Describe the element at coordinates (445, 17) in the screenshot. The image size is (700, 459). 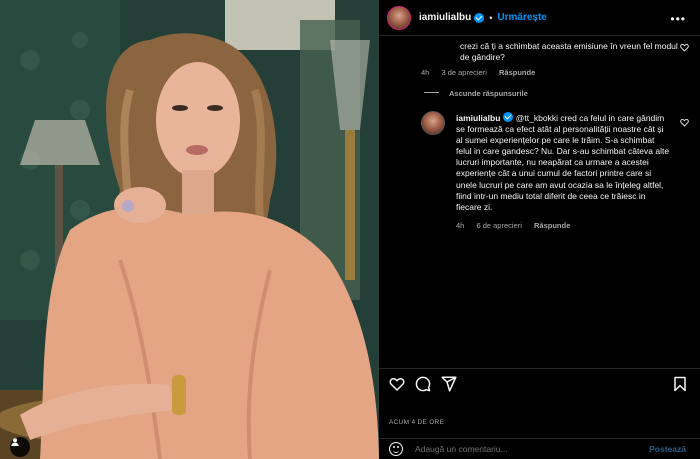
I see `author-username: iamiulialbu` at that location.